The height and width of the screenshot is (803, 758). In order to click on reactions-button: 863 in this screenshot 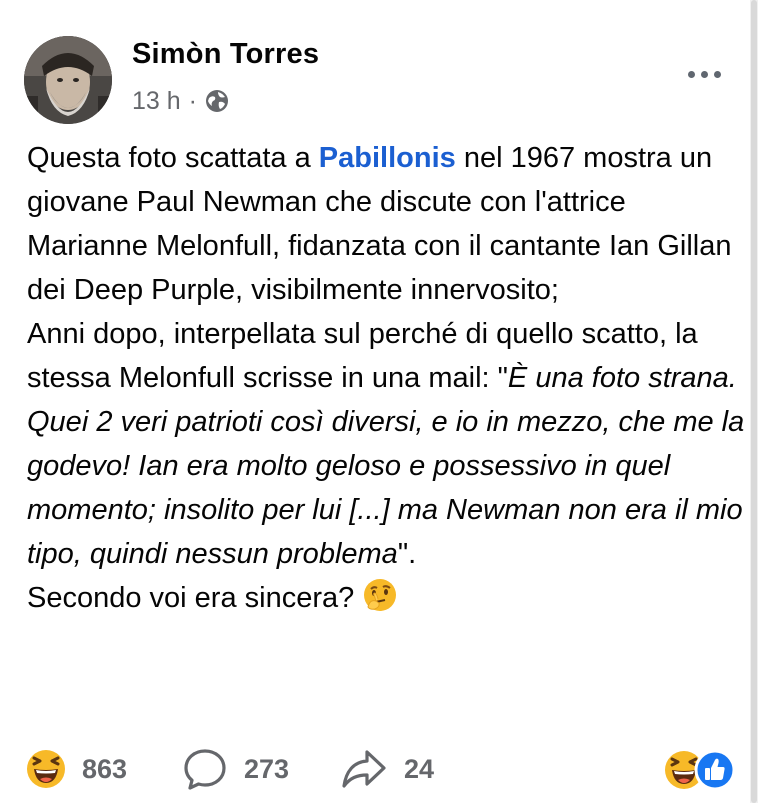, I will do `click(75, 769)`.